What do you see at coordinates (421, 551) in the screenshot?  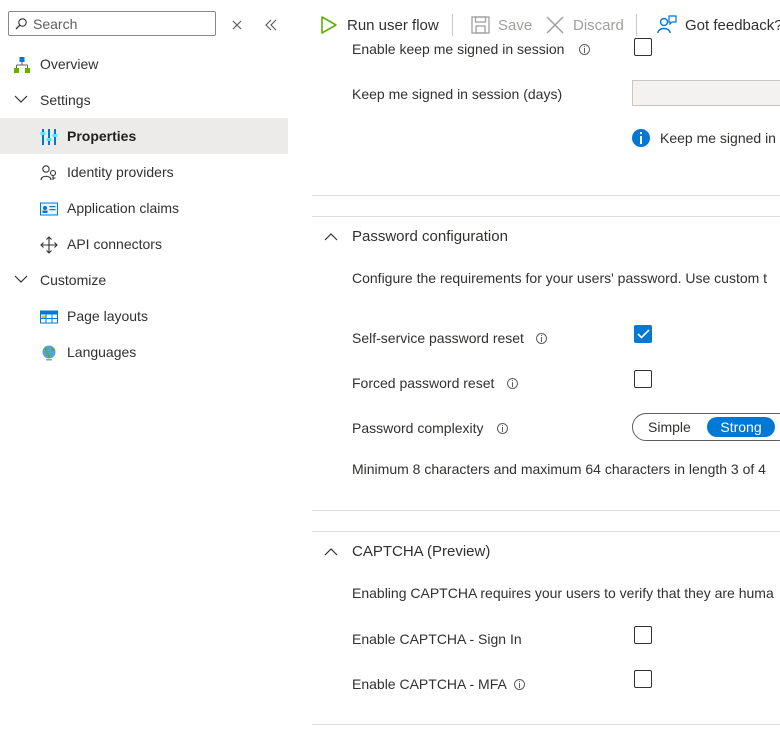 I see `captcha-title: CAPTCHA (Preview)` at bounding box center [421, 551].